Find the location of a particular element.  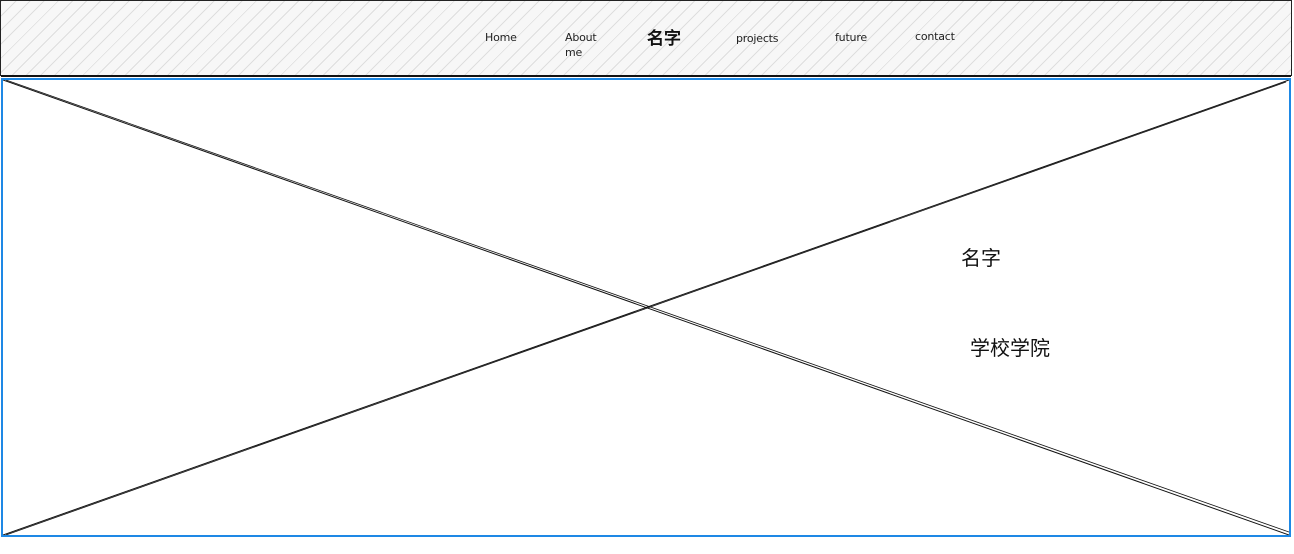

nav-brand-name: 名字 is located at coordinates (664, 39).